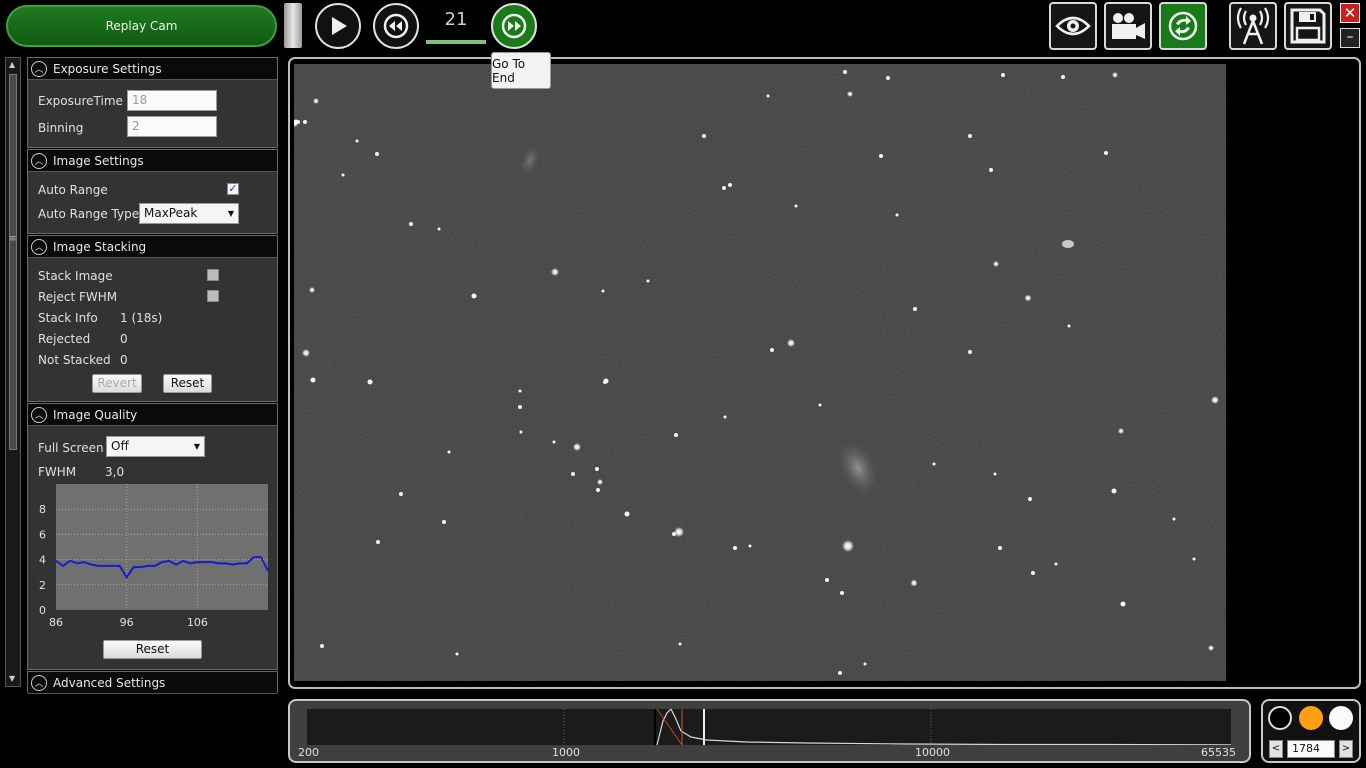  Describe the element at coordinates (155, 446) in the screenshot. I see `full-screen-select: Off ▼` at that location.